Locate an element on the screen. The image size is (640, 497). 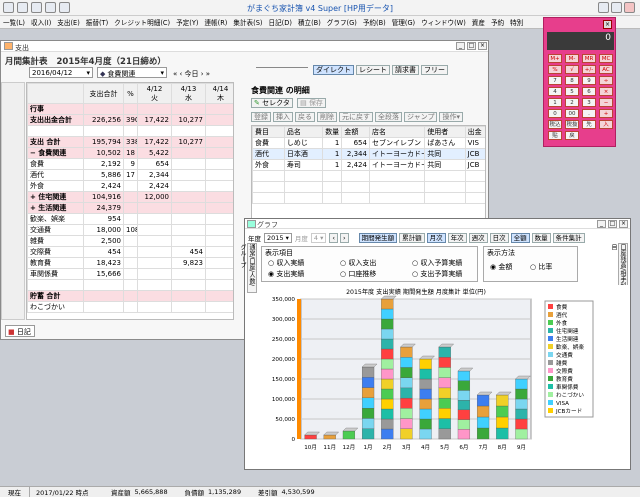
menu-item: 管理(G) is located at coordinates (403, 22).